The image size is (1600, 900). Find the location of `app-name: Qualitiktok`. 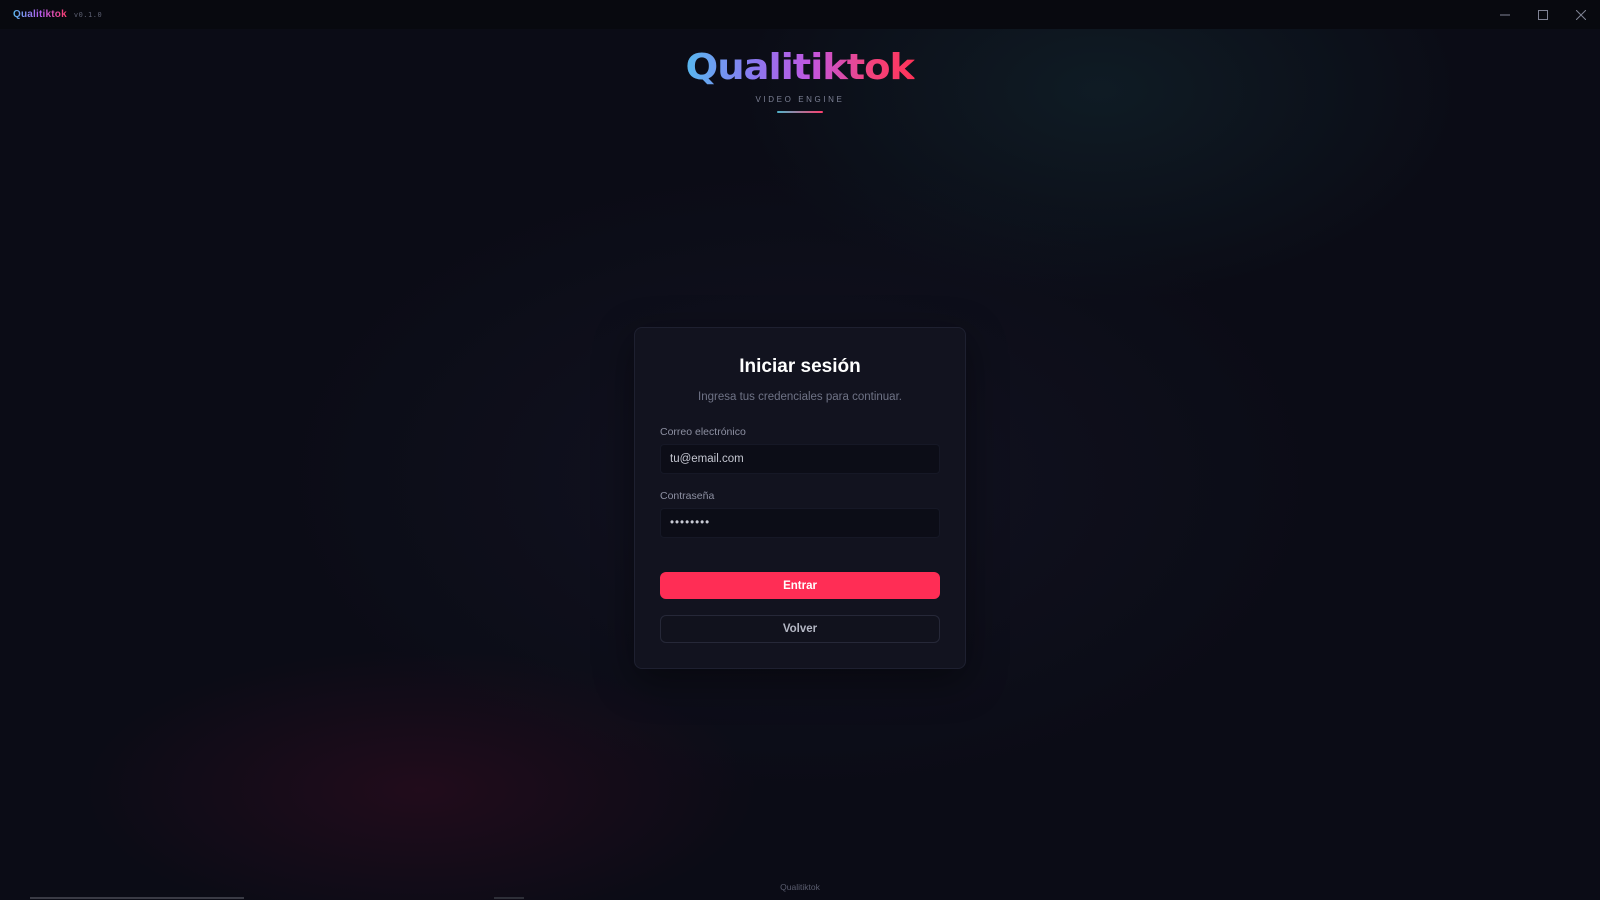

app-name: Qualitiktok is located at coordinates (40, 14).